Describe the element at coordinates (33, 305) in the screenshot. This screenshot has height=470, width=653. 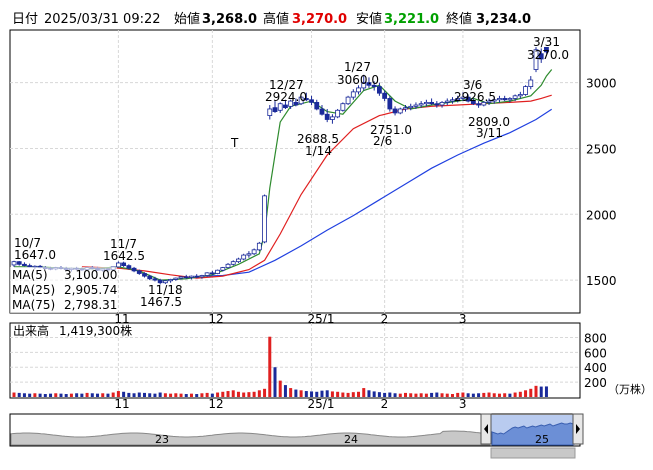
I see `ma75-label: MA(75)` at that location.